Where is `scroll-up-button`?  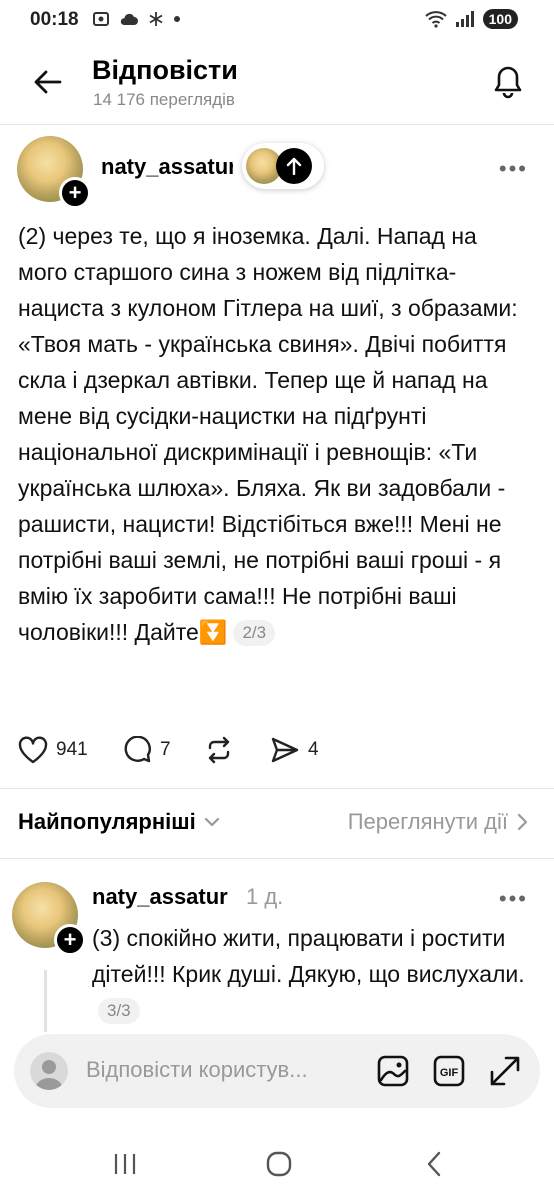
scroll-up-button is located at coordinates (294, 166).